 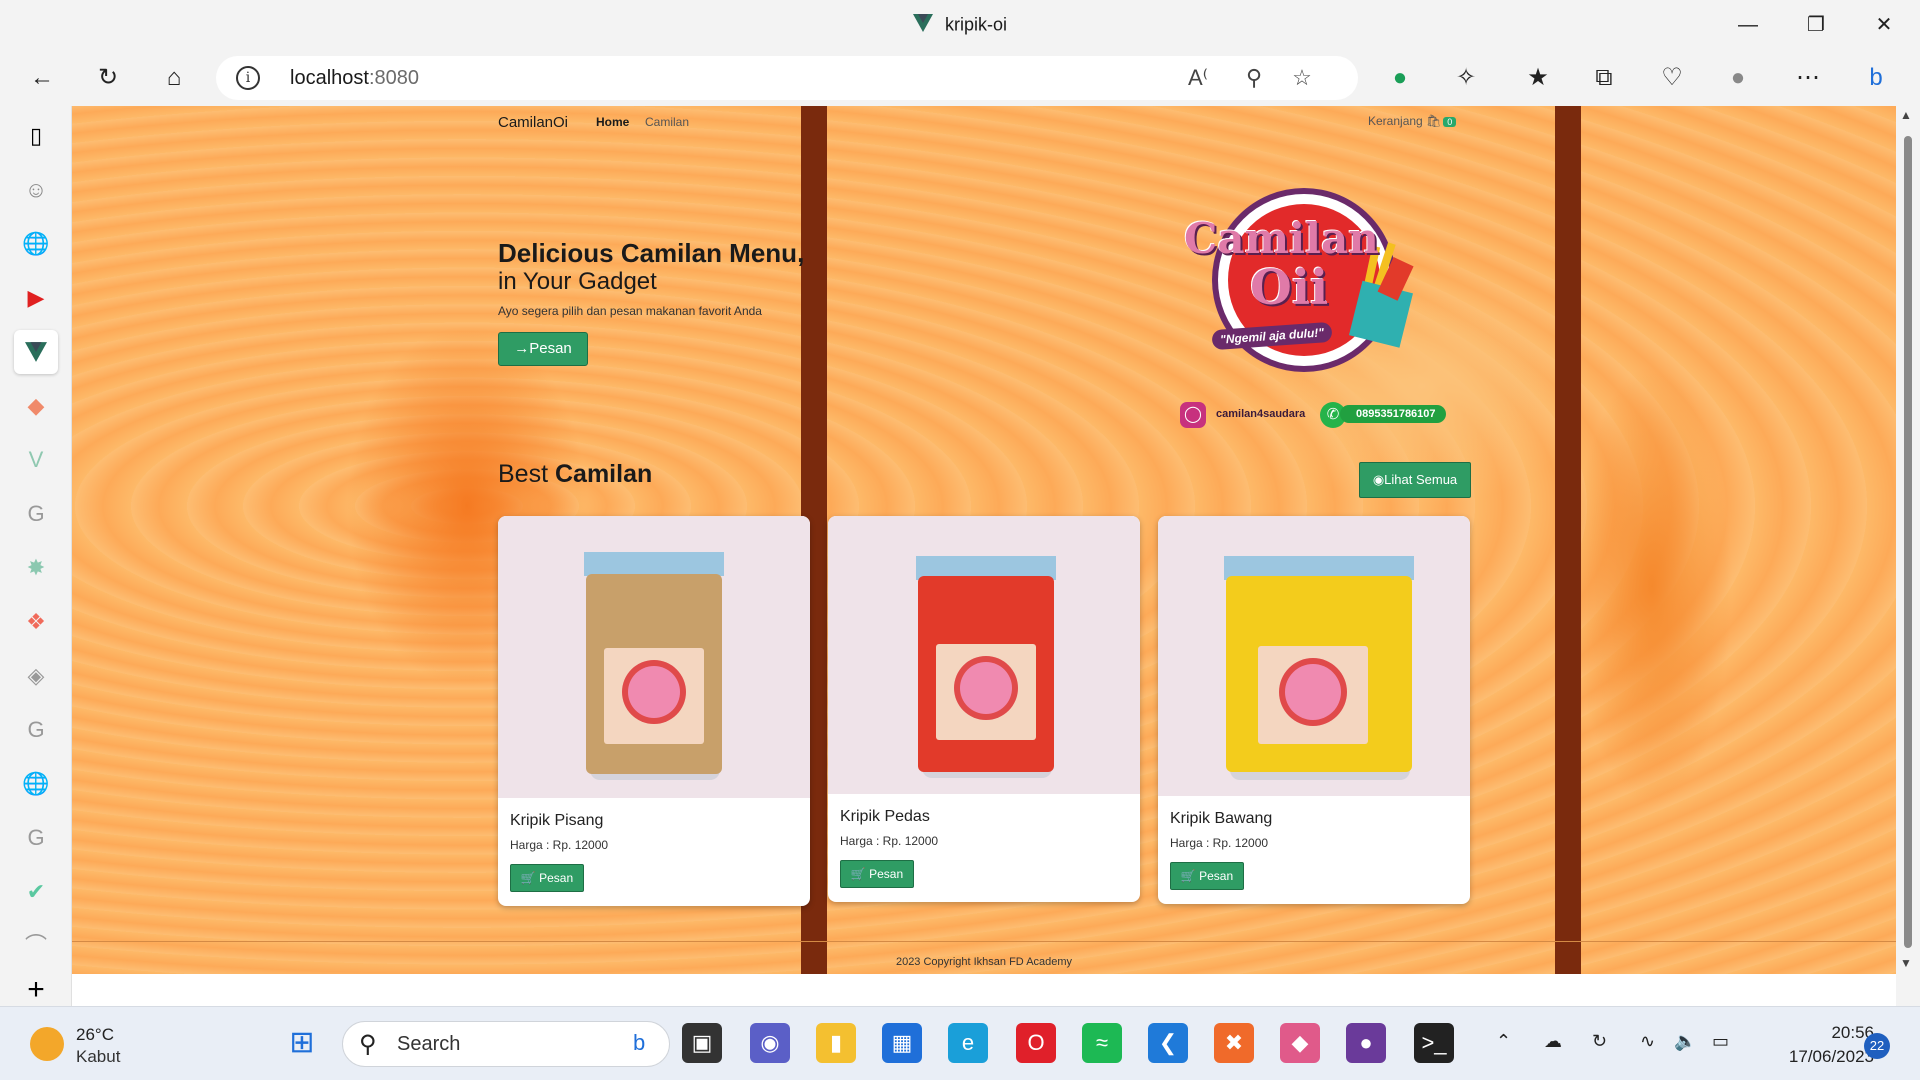 I want to click on vue-icon, so click(x=922, y=25).